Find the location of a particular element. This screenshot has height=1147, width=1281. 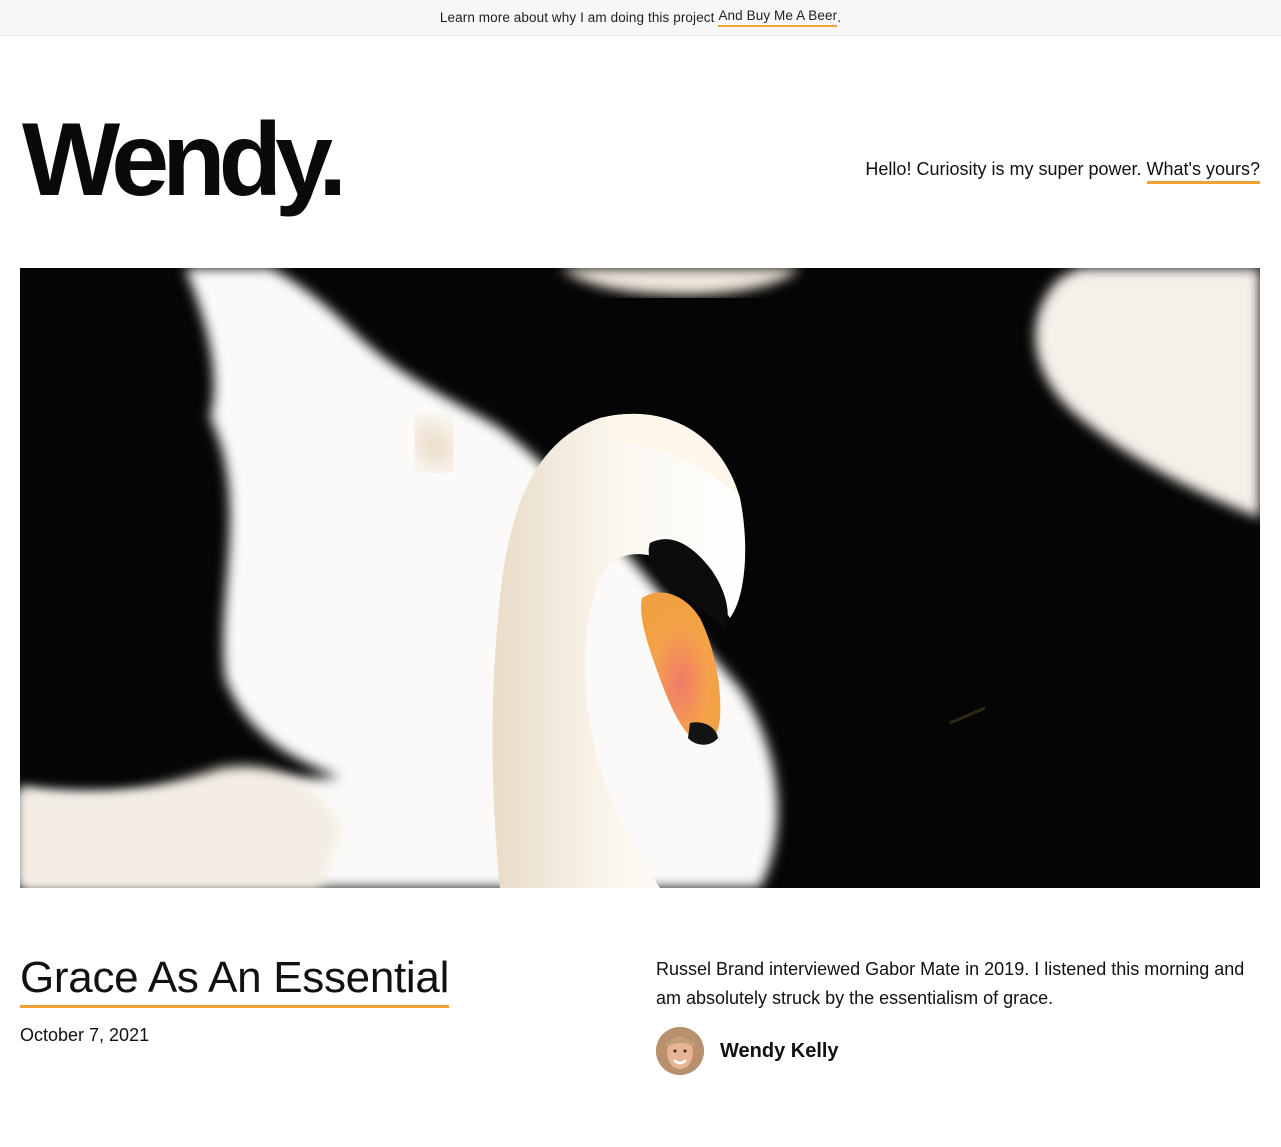

post-title: Grace As An Essential is located at coordinates (234, 981).